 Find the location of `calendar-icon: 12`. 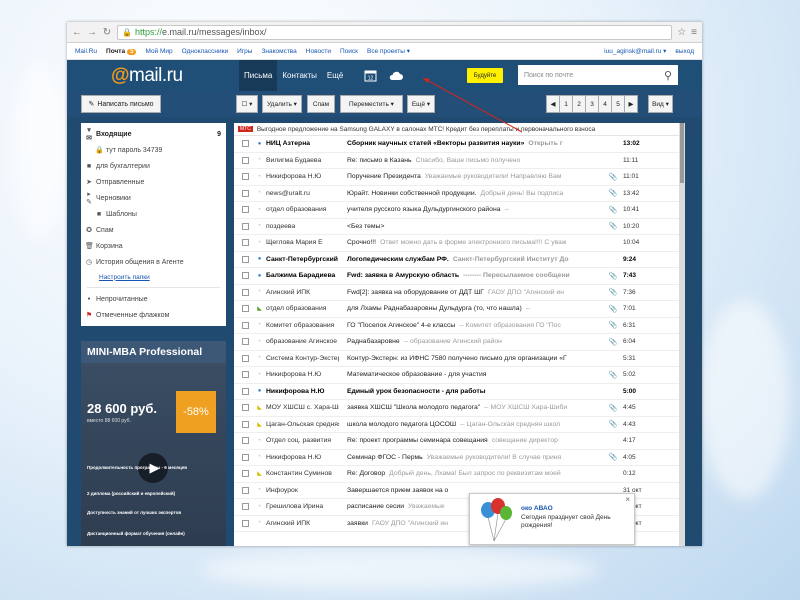

calendar-icon: 12 is located at coordinates (370, 75).